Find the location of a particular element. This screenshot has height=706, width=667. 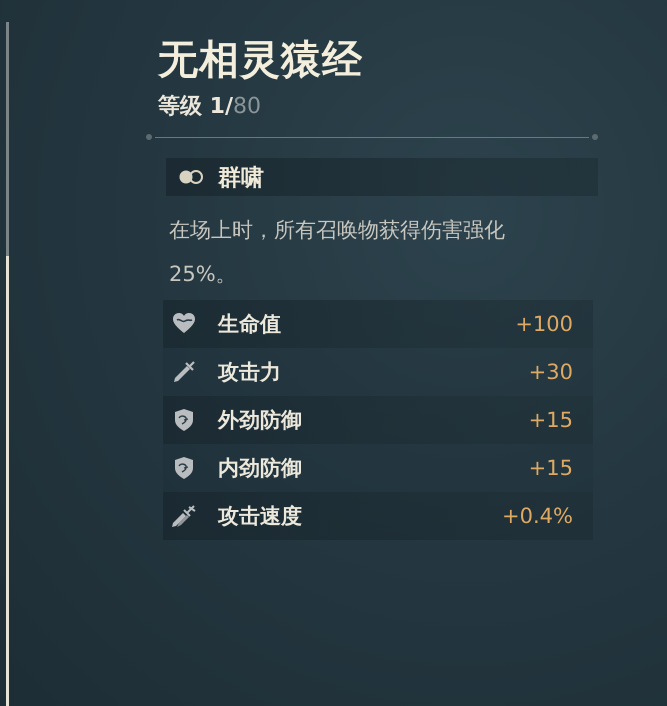

stat-label: 外劲防御 is located at coordinates (260, 420).